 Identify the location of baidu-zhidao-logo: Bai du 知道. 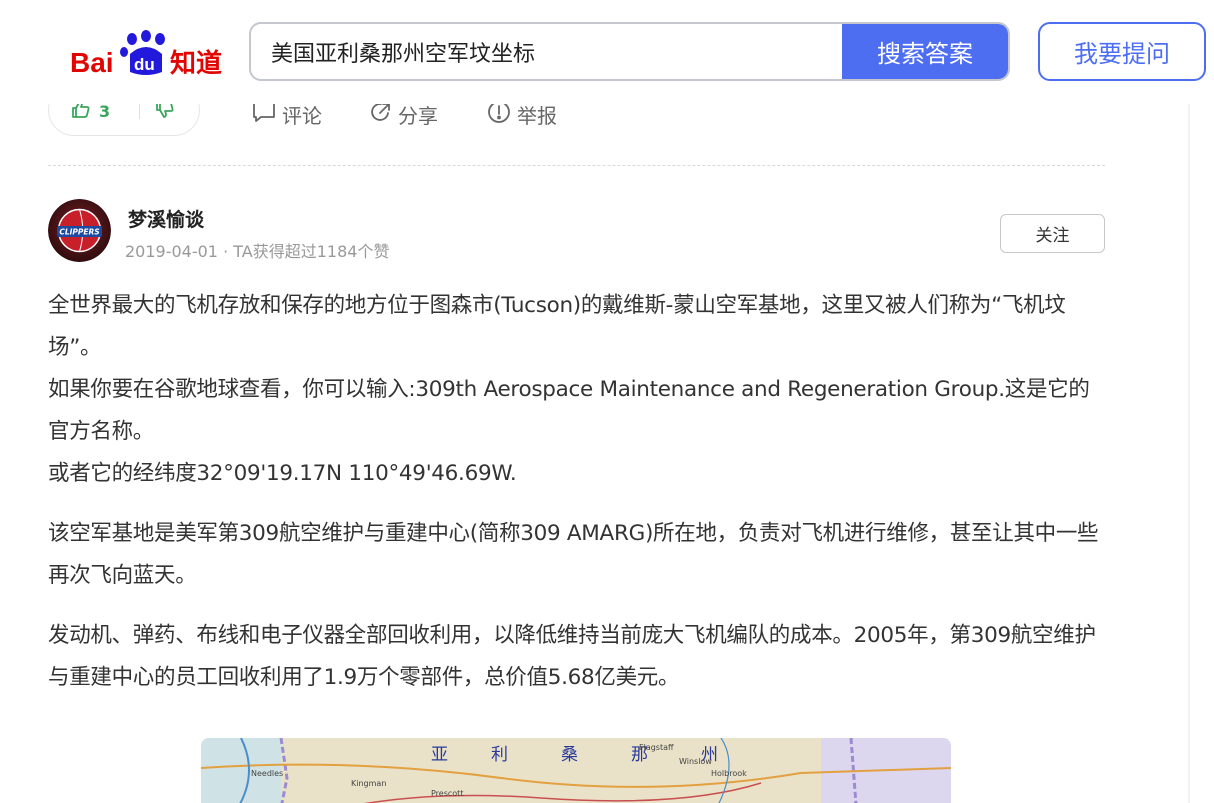
(150, 53).